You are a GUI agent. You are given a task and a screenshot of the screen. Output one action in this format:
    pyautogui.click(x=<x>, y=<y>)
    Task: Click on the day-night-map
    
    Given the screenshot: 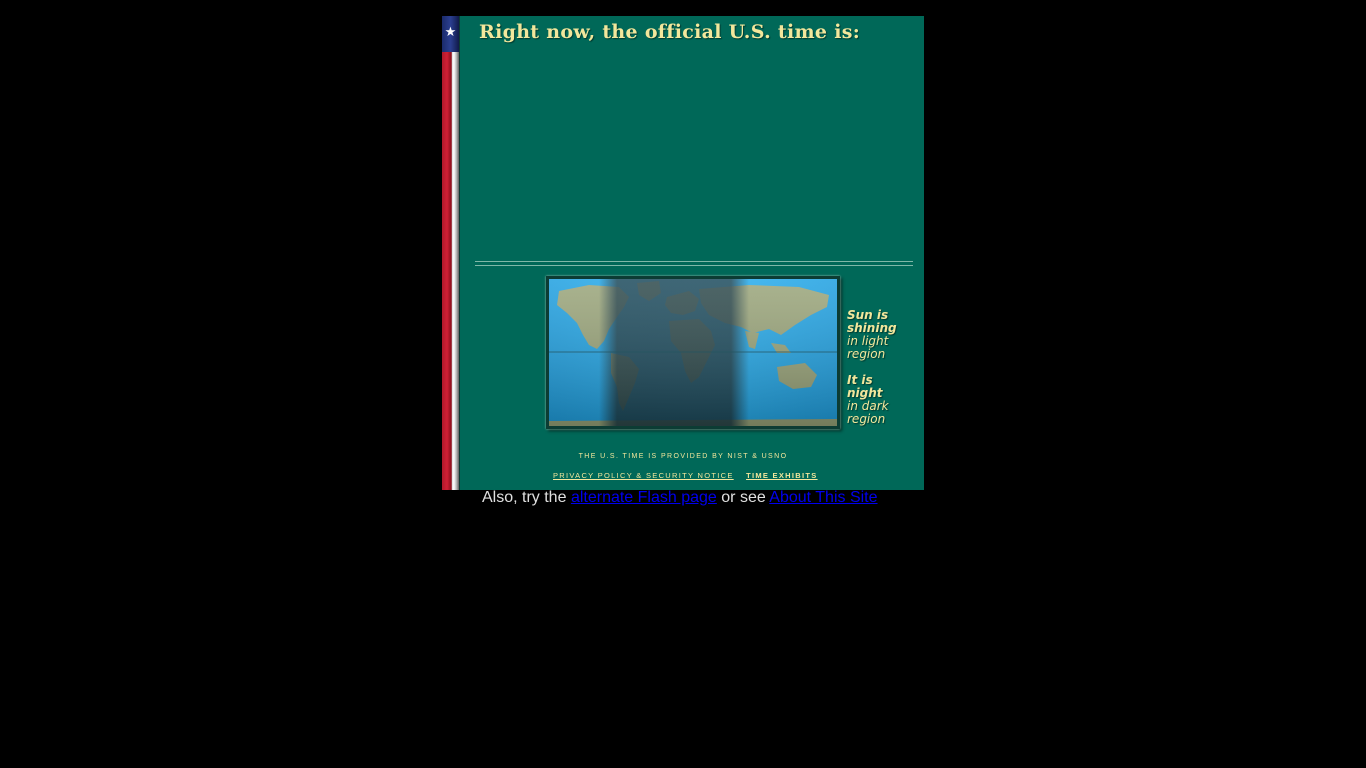 What is the action you would take?
    pyautogui.click(x=693, y=352)
    